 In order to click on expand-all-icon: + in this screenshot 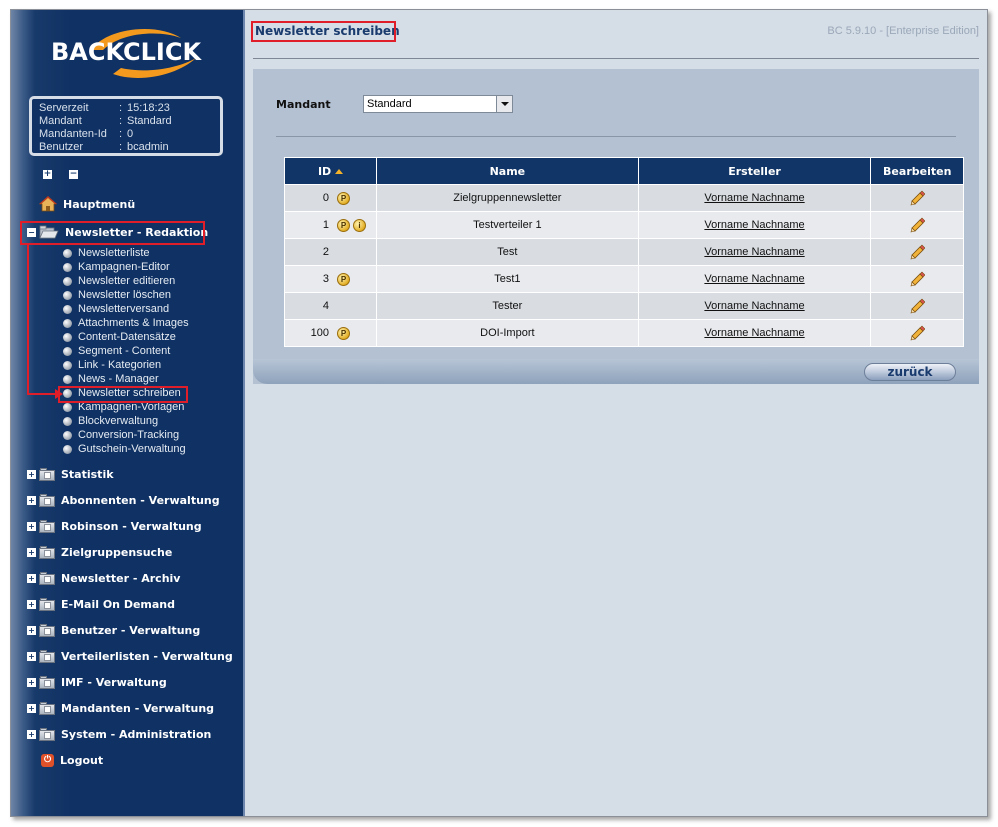, I will do `click(47, 174)`.